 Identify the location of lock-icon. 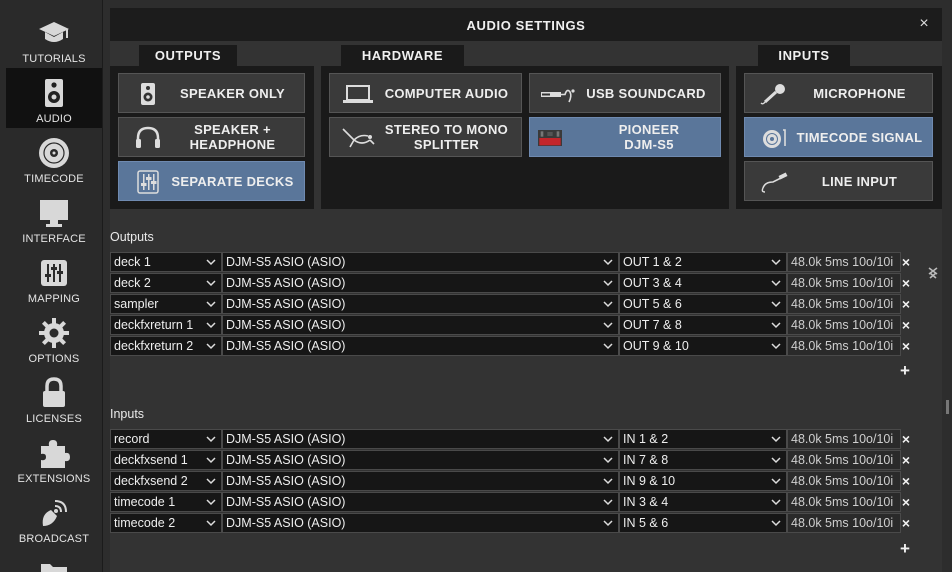
(54, 392).